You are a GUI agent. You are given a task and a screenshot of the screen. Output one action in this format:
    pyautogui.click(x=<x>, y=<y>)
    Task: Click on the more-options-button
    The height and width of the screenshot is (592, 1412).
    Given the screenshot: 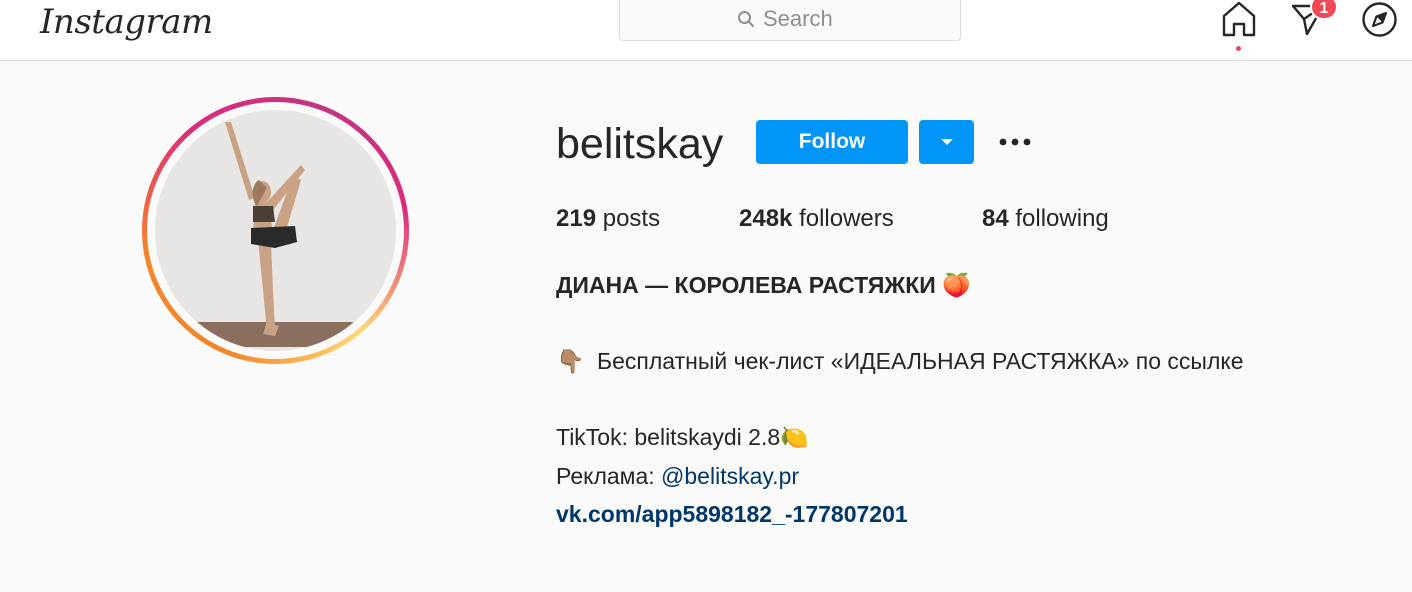 What is the action you would take?
    pyautogui.click(x=1015, y=142)
    